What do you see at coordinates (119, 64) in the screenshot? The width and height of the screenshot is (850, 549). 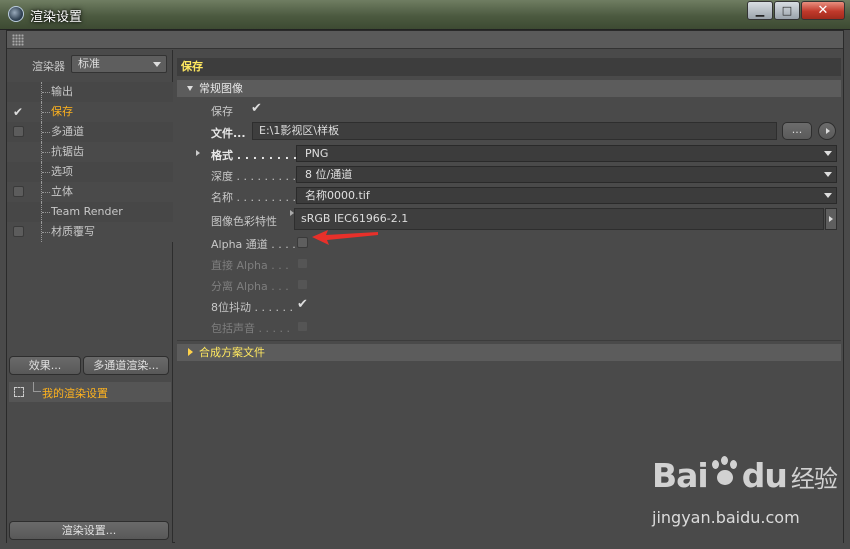 I see `renderer-select: 标准` at bounding box center [119, 64].